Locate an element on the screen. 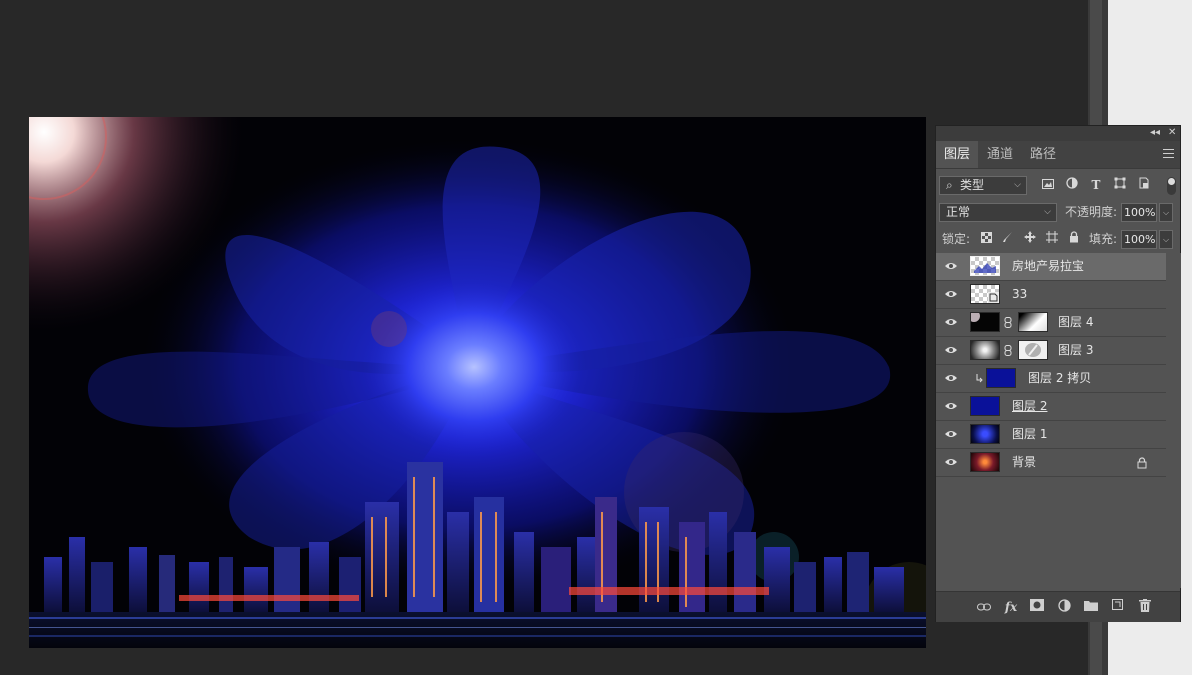 This screenshot has height=675, width=1192. smart-object-filter-icon is located at coordinates (1144, 185).